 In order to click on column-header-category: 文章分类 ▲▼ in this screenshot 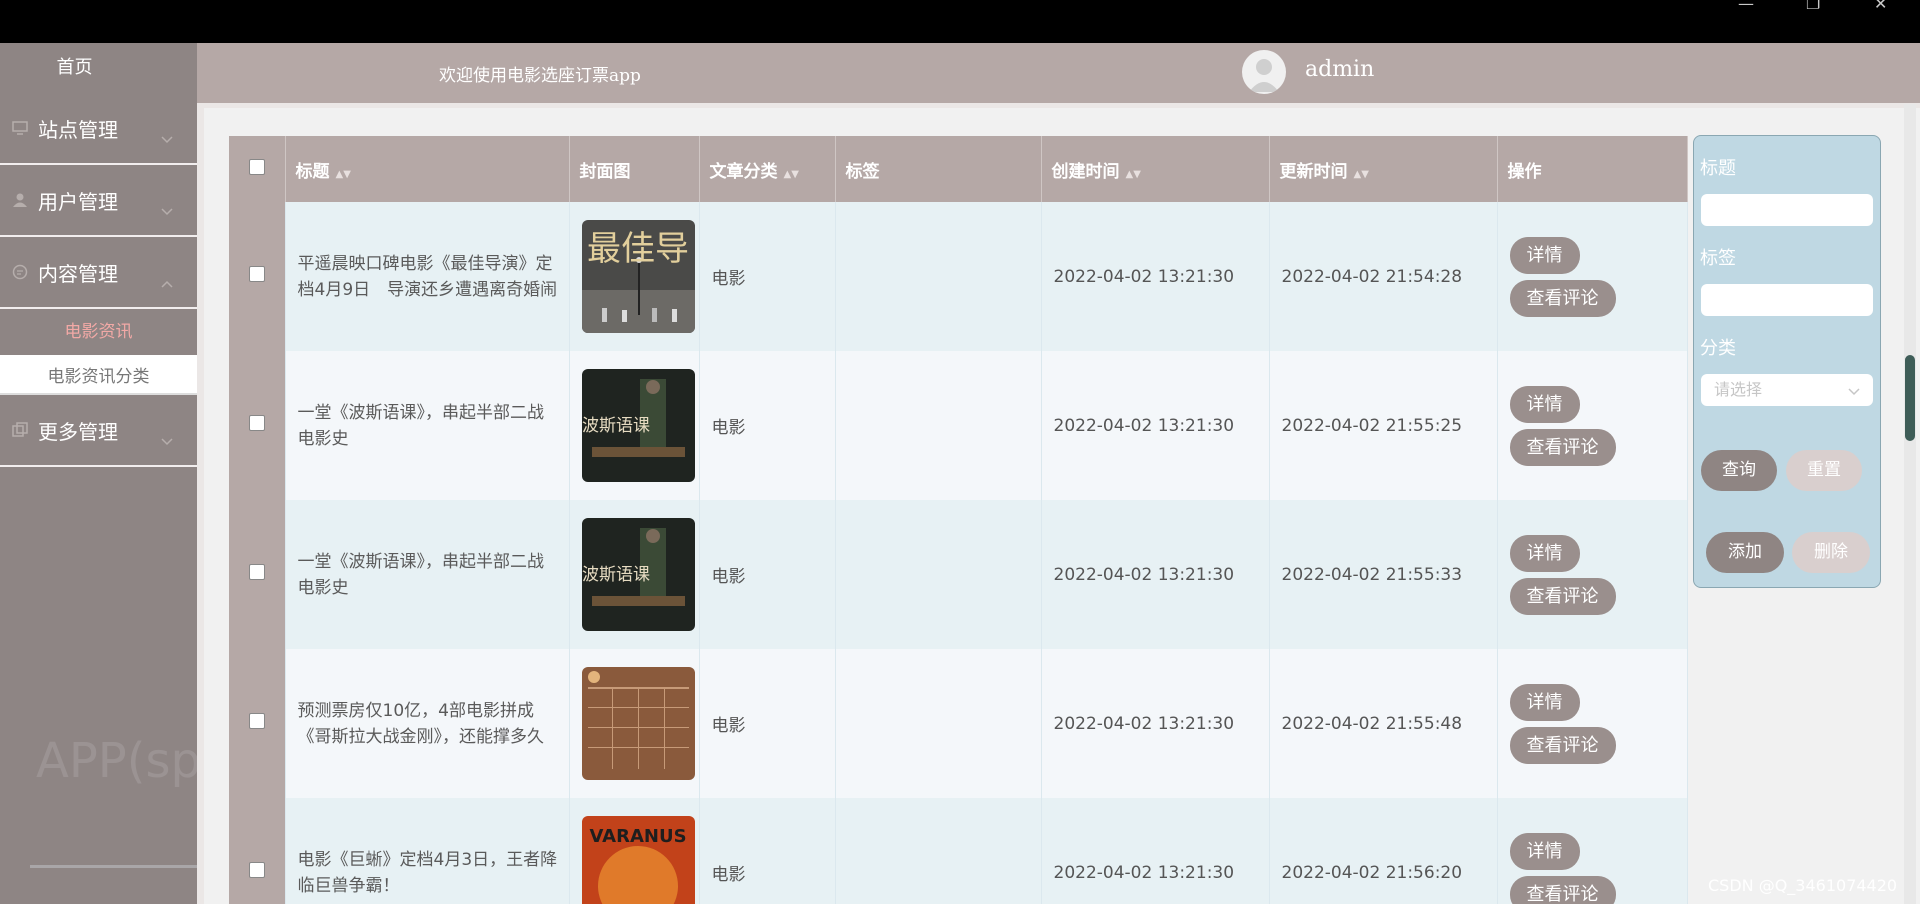, I will do `click(767, 169)`.